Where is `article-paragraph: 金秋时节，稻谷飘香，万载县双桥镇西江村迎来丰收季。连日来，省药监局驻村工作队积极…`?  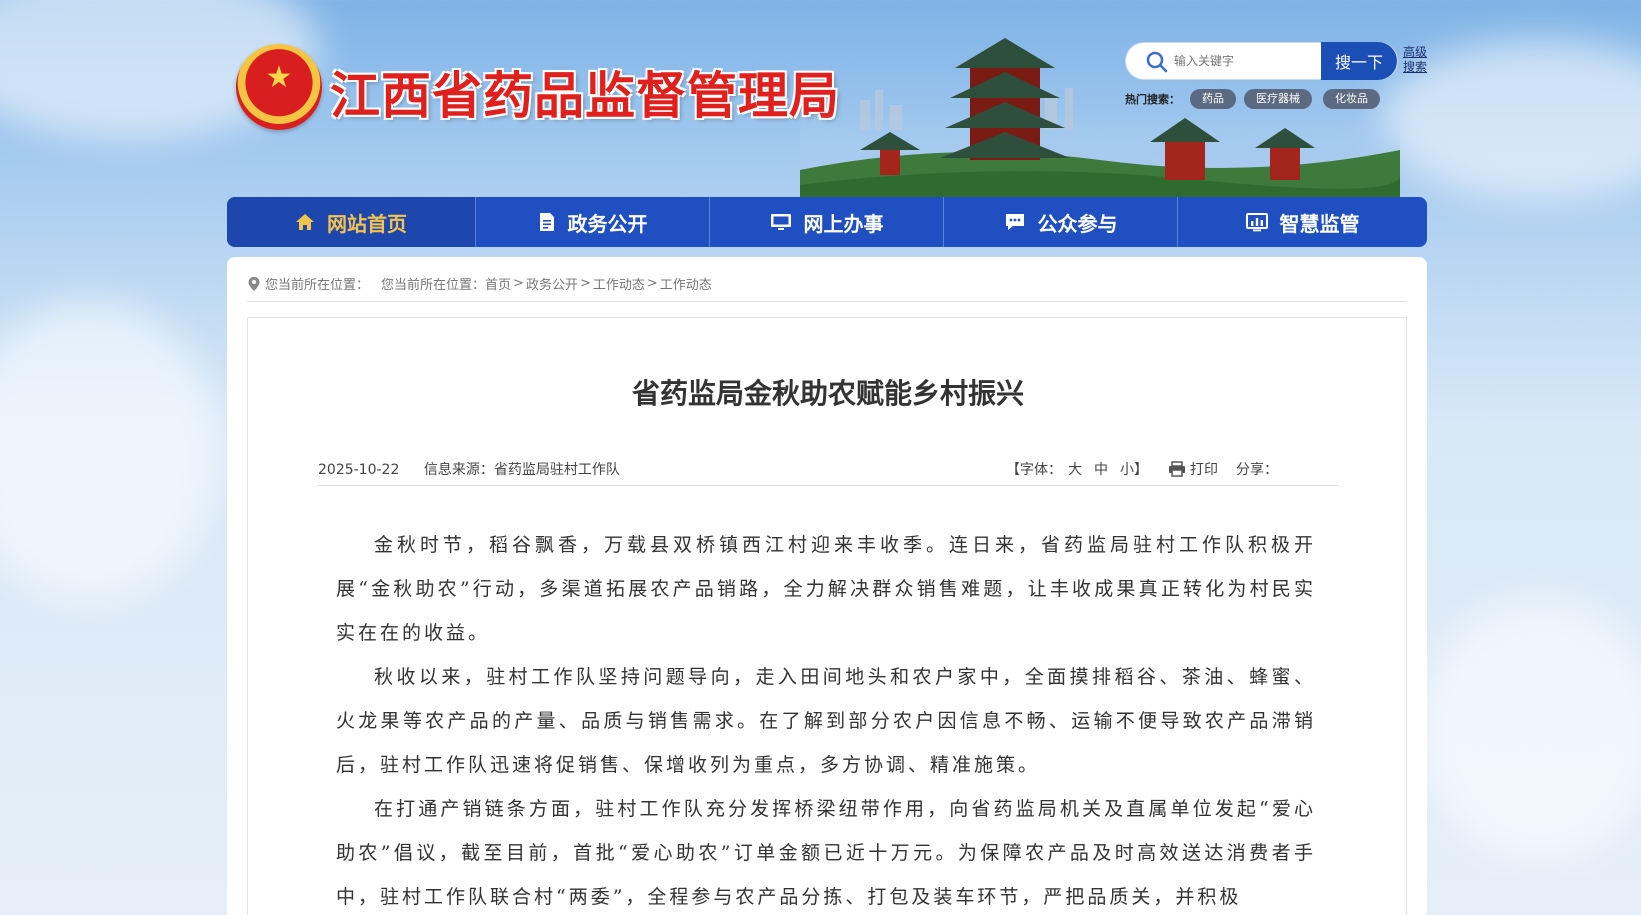 article-paragraph: 金秋时节，稻谷飘香，万载县双桥镇西江村迎来丰收季。连日来，省药监局驻村工作队积极… is located at coordinates (826, 589).